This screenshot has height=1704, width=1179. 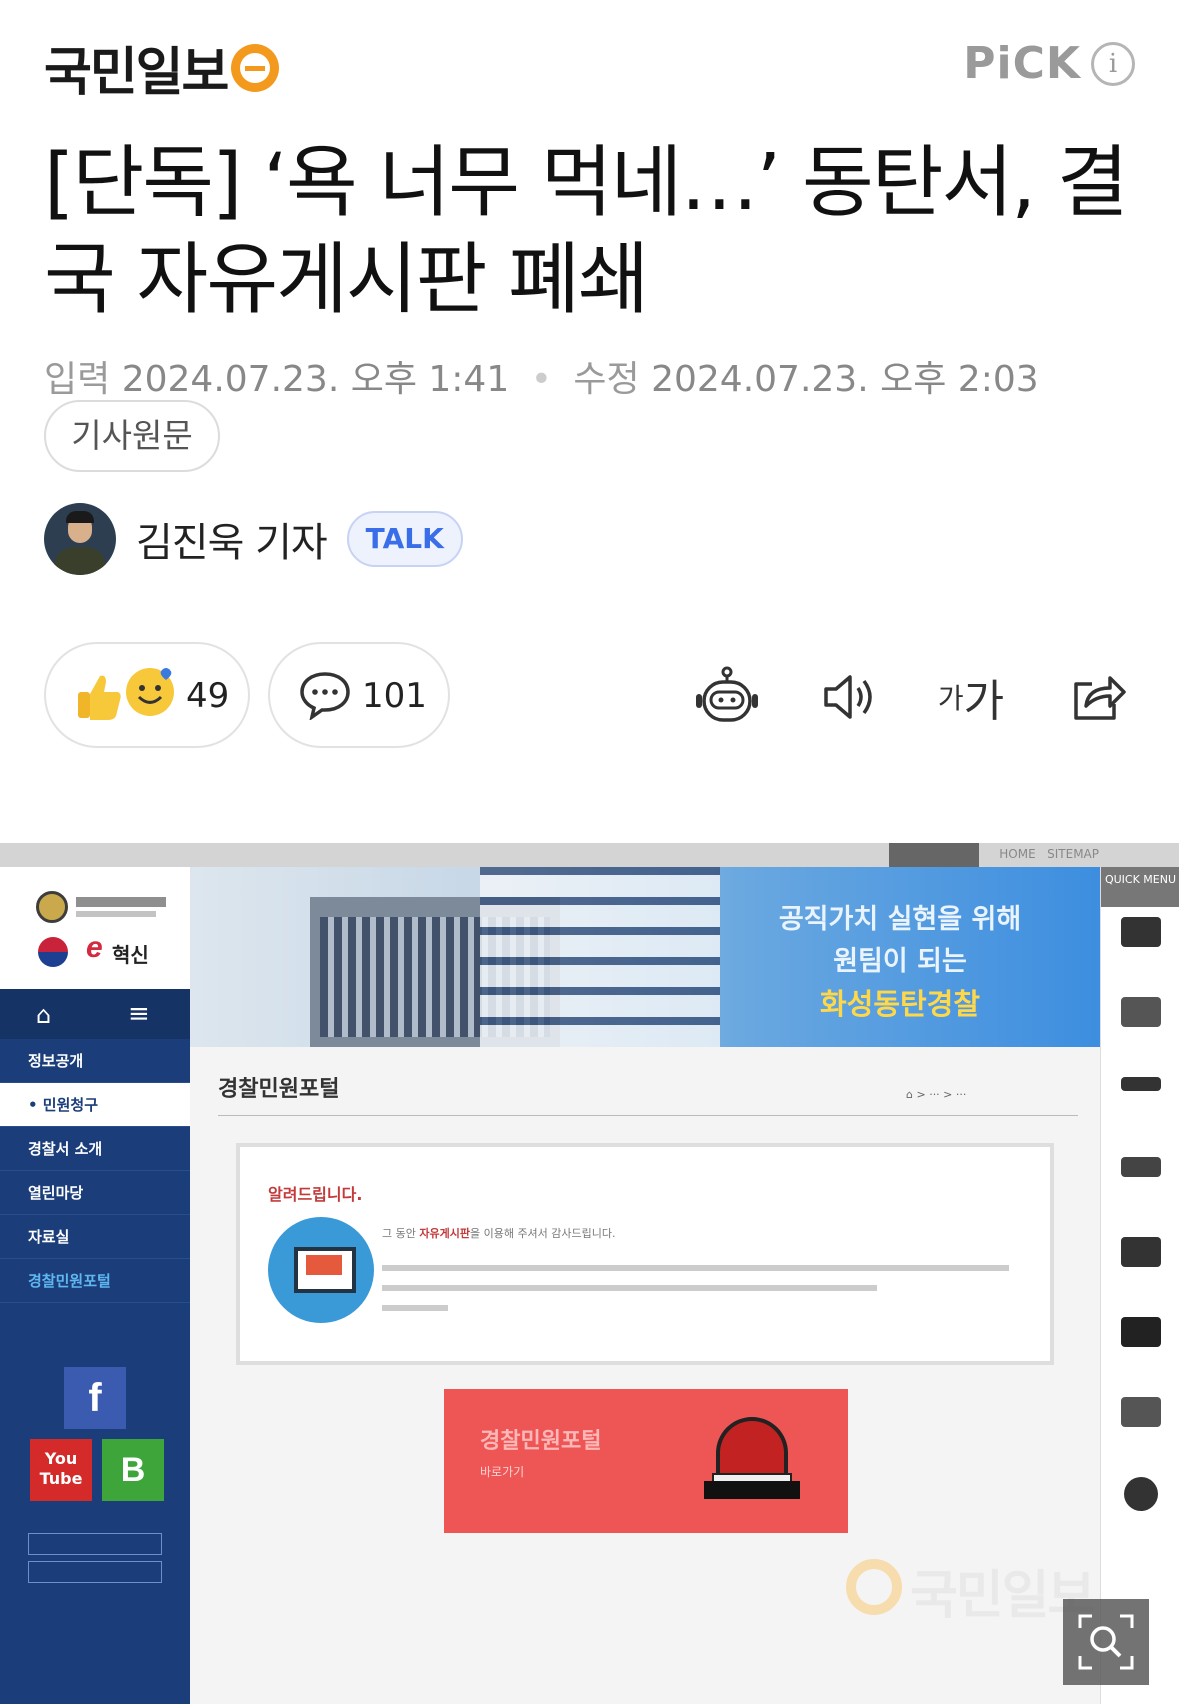 I want to click on publisher-logo: 국민일보, so click(x=162, y=67).